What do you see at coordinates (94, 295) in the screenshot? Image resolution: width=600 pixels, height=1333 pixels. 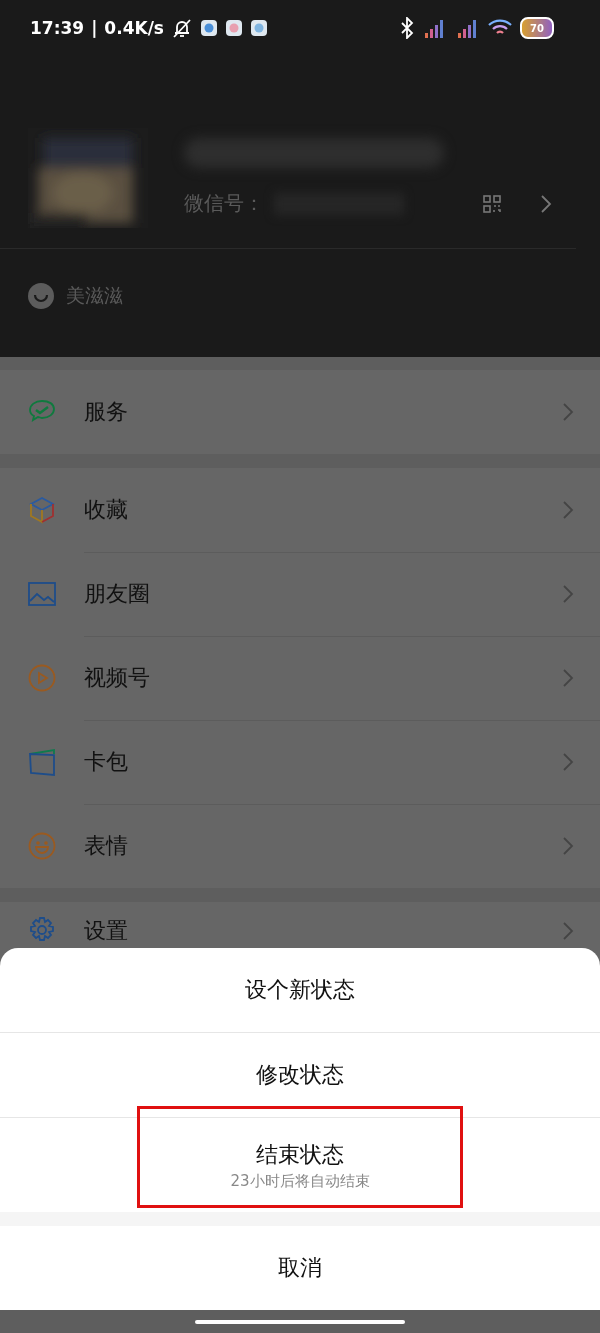 I see `status-text: 美滋滋` at bounding box center [94, 295].